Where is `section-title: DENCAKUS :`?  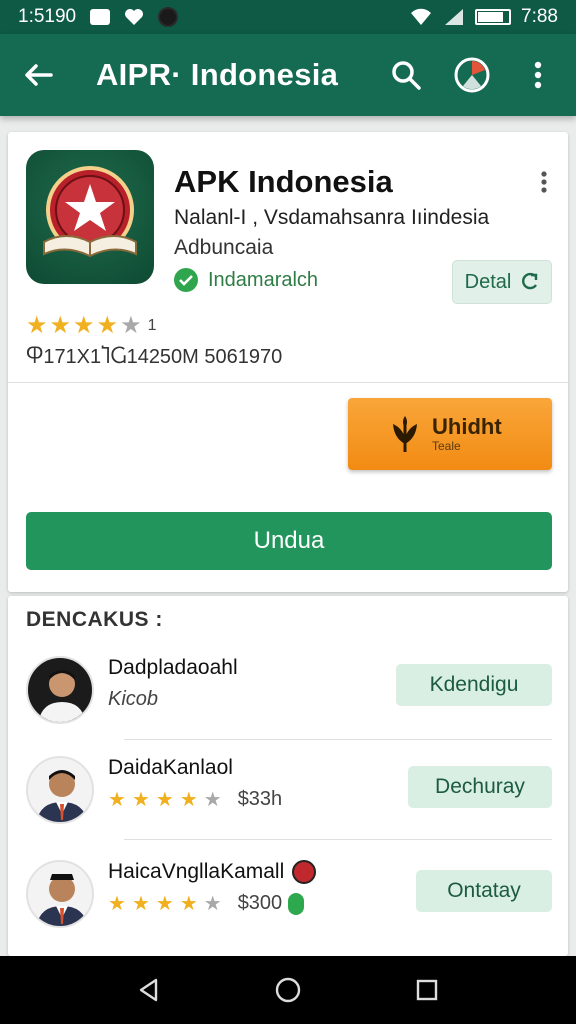 section-title: DENCAKUS : is located at coordinates (94, 619).